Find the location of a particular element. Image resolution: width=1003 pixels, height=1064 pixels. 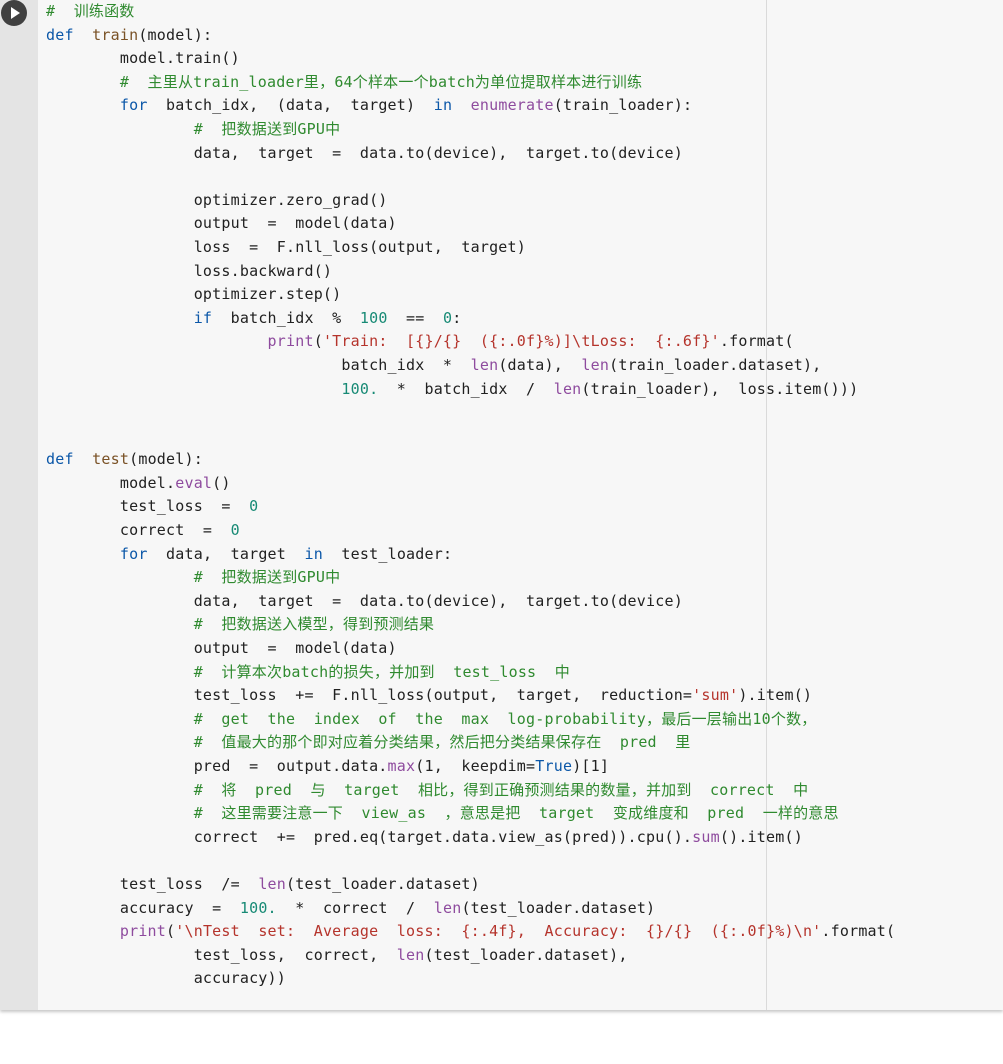

code-line: accuracy)) is located at coordinates (524, 979).